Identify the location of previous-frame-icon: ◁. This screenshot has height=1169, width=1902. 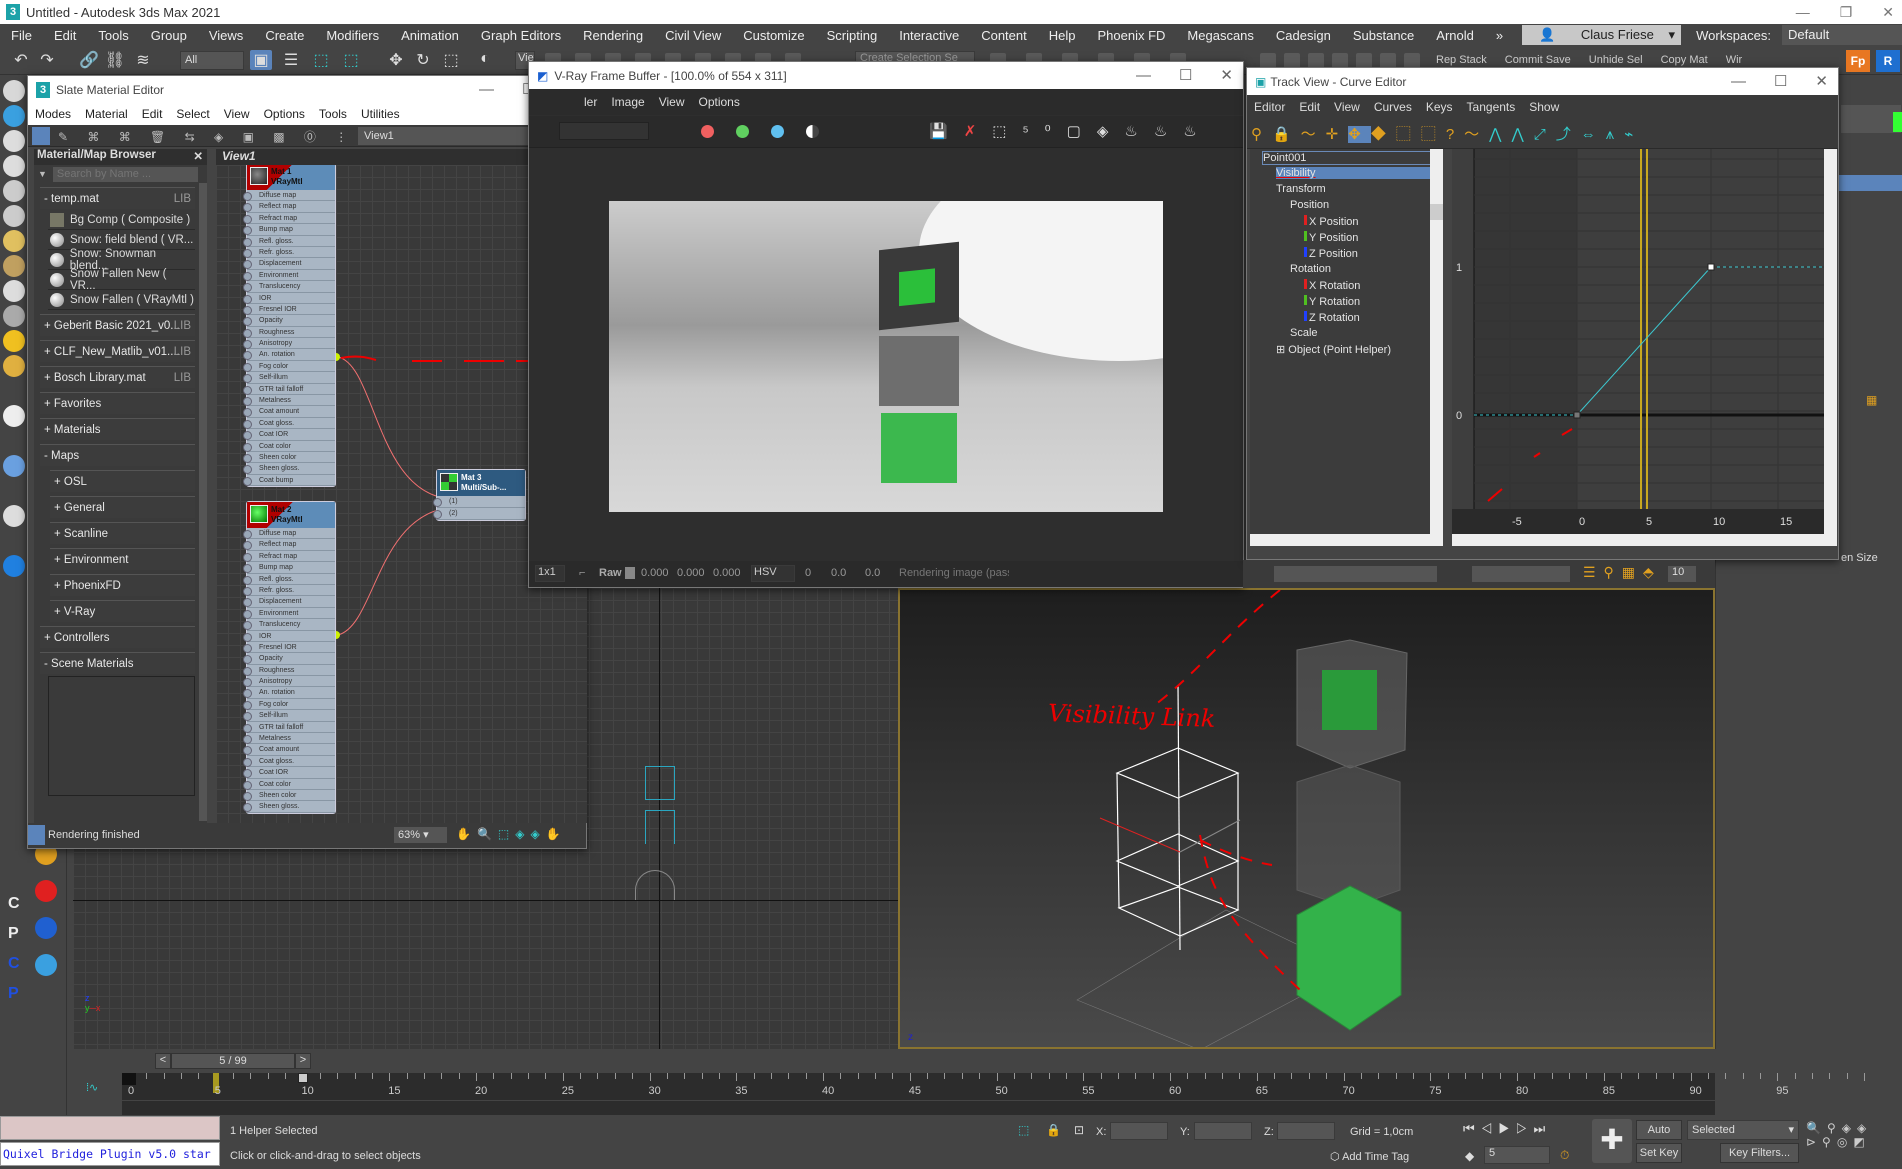
(1490, 1128).